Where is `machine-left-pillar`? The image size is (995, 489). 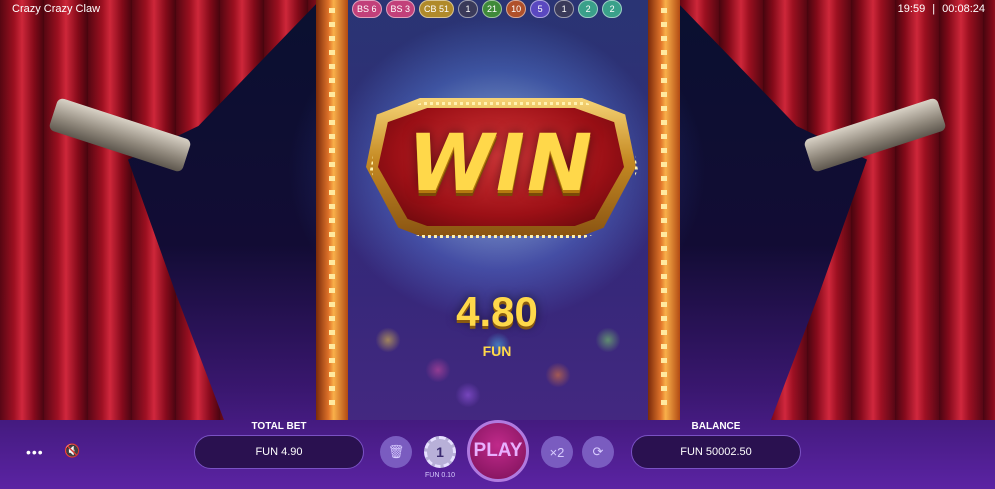
machine-left-pillar is located at coordinates (332, 210).